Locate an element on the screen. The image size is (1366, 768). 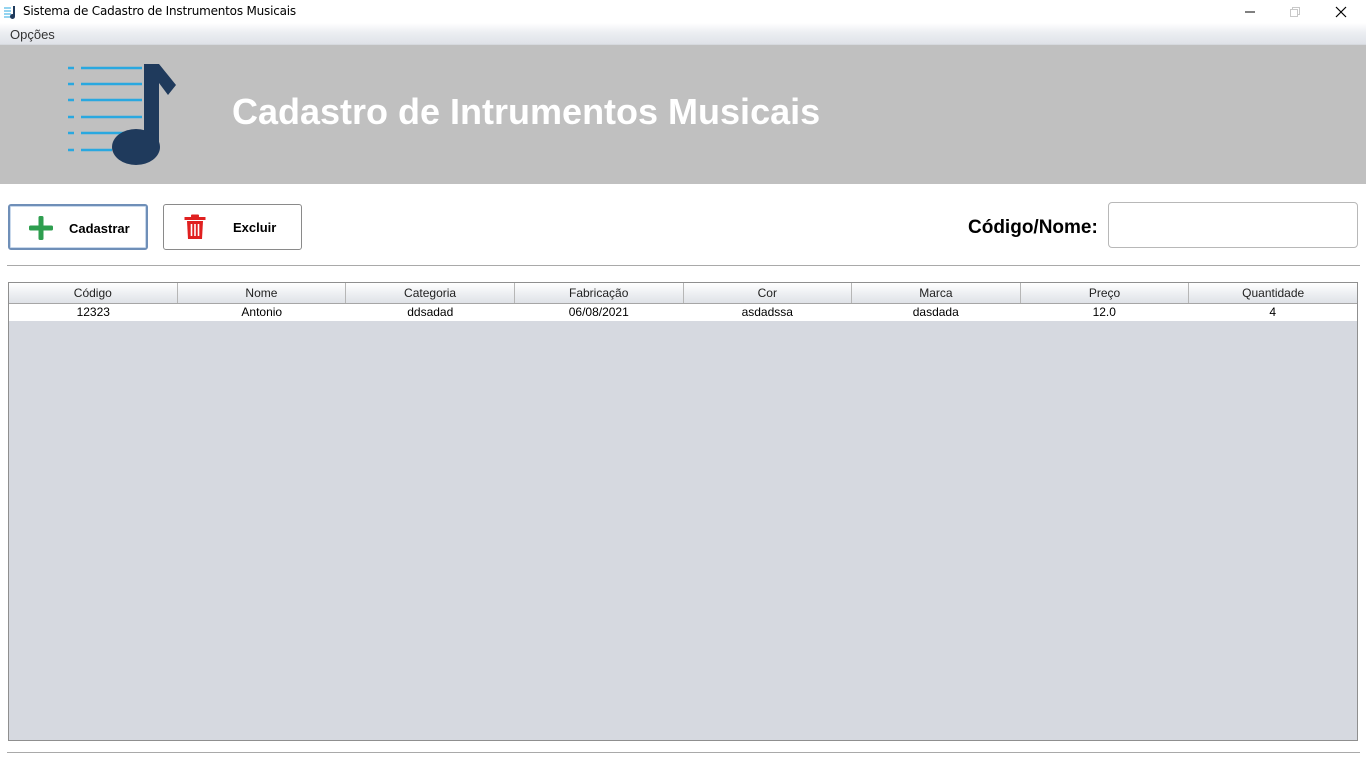
divider-top is located at coordinates (683, 265).